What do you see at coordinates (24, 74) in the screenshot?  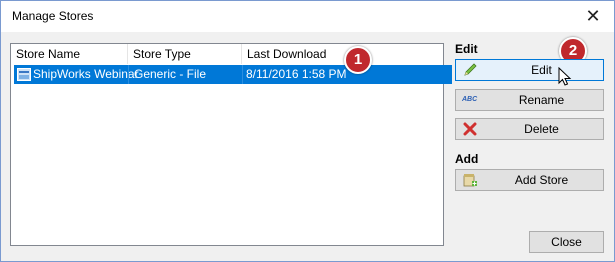 I see `store-icon` at bounding box center [24, 74].